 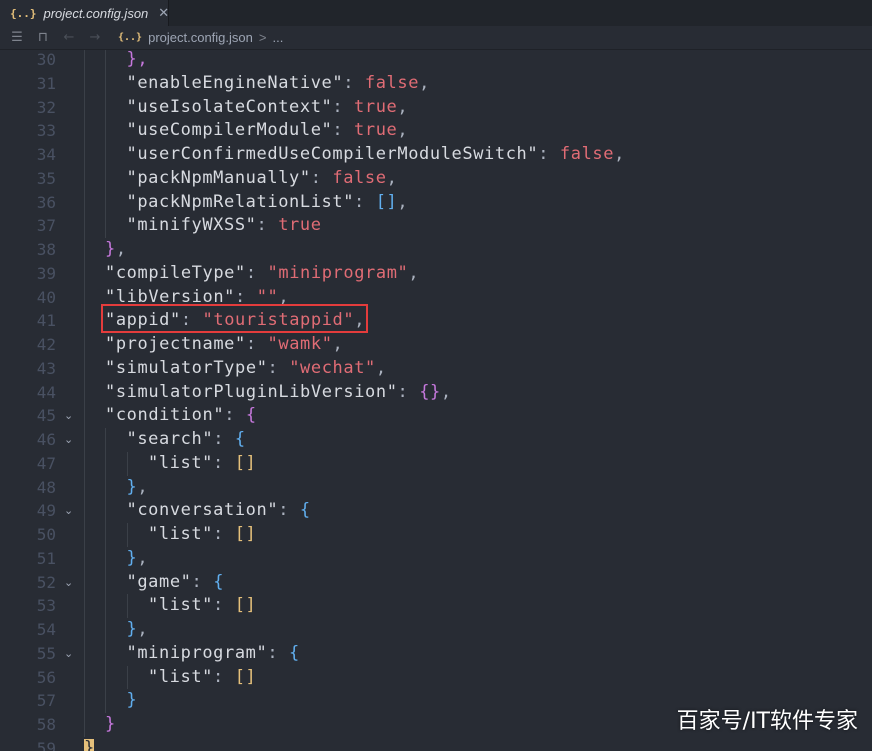 I want to click on code-token: "useIsolateContext", so click(x=229, y=106).